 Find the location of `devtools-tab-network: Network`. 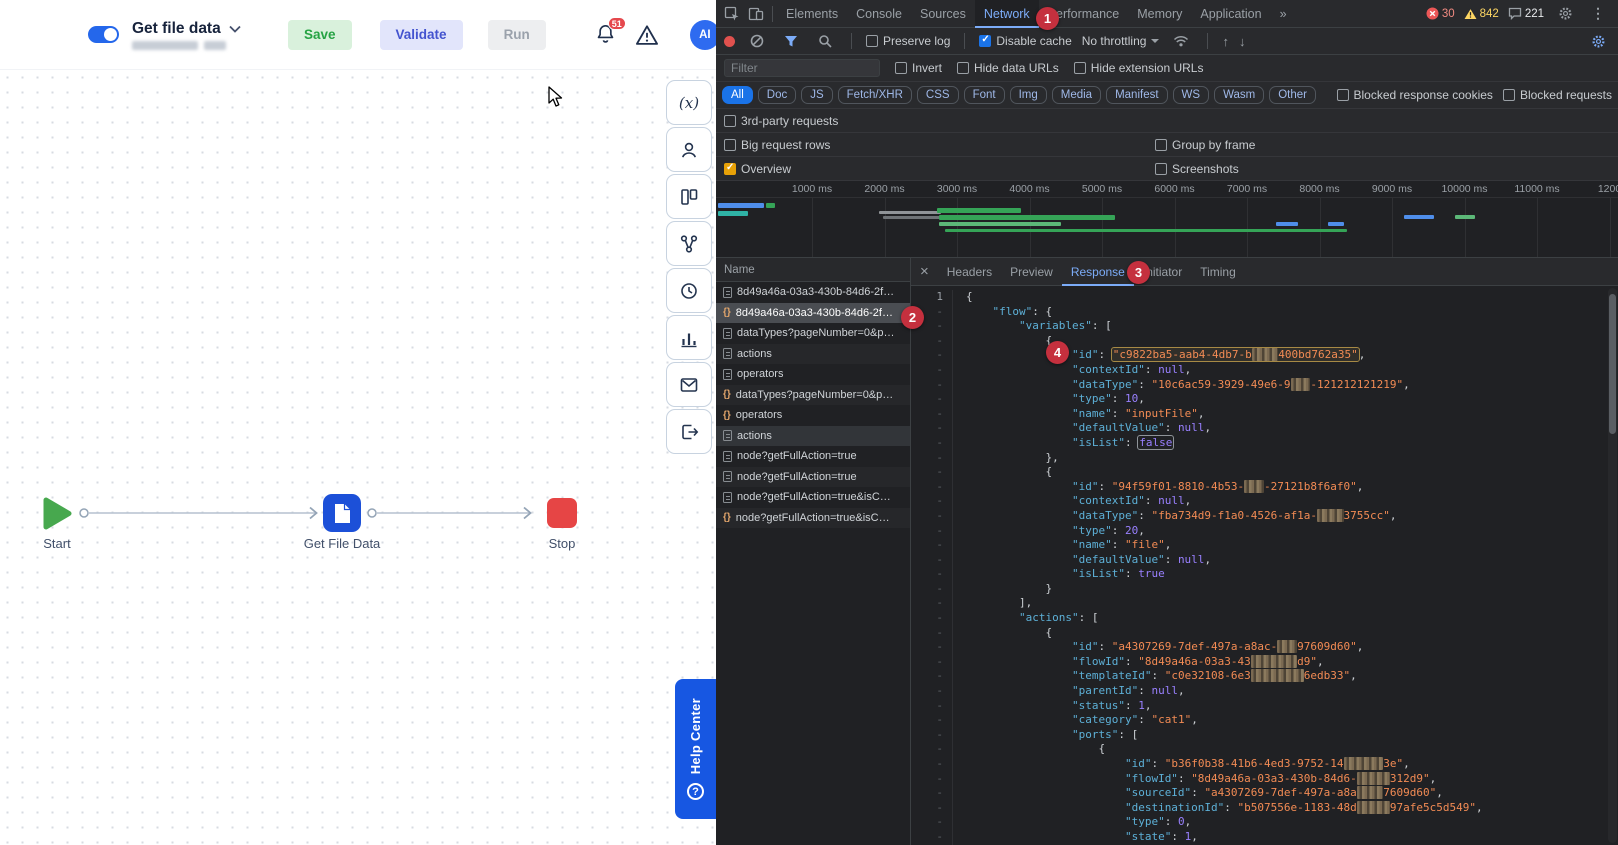

devtools-tab-network: Network is located at coordinates (1006, 14).